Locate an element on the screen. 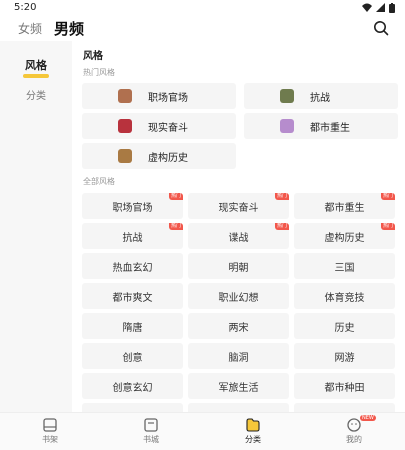  sidebar-item-label: 分类 is located at coordinates (36, 96).